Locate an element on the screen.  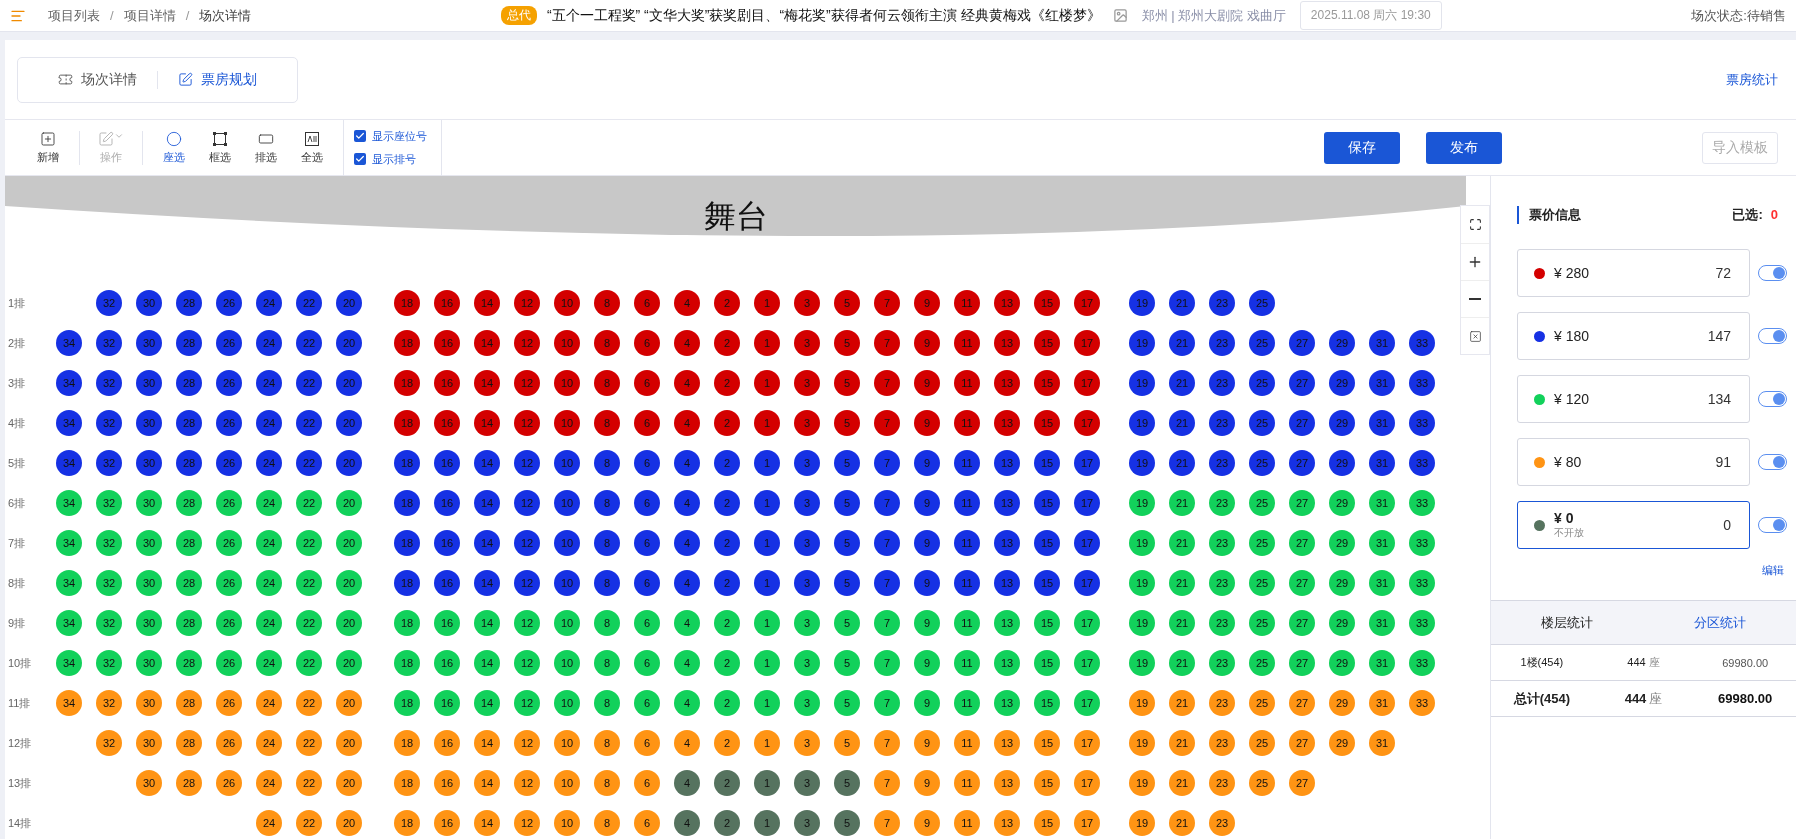
price-card: ¥ 180 147 is located at coordinates (1633, 336).